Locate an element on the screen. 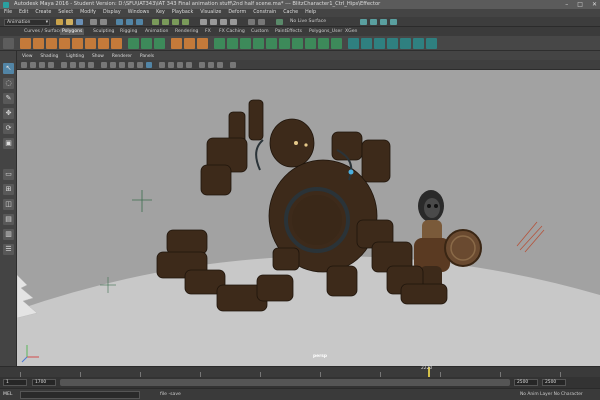 The height and width of the screenshot is (400, 600). shelf-menu-icon is located at coordinates (8, 43).